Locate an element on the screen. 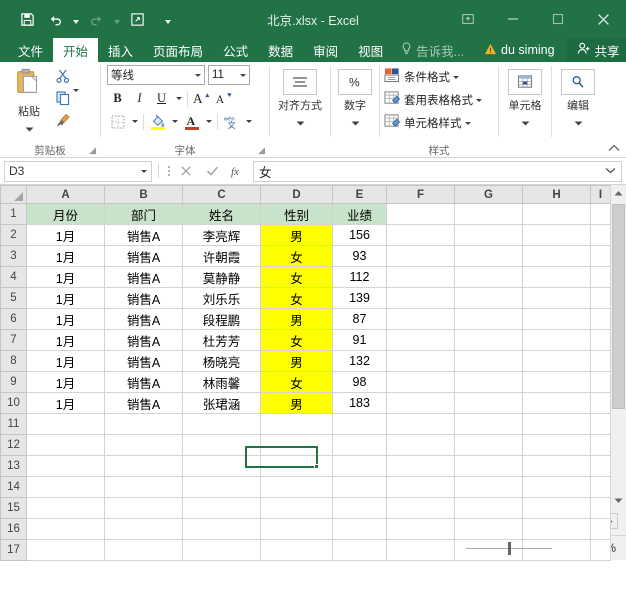 The width and height of the screenshot is (626, 593). cell-b16 is located at coordinates (143, 529).